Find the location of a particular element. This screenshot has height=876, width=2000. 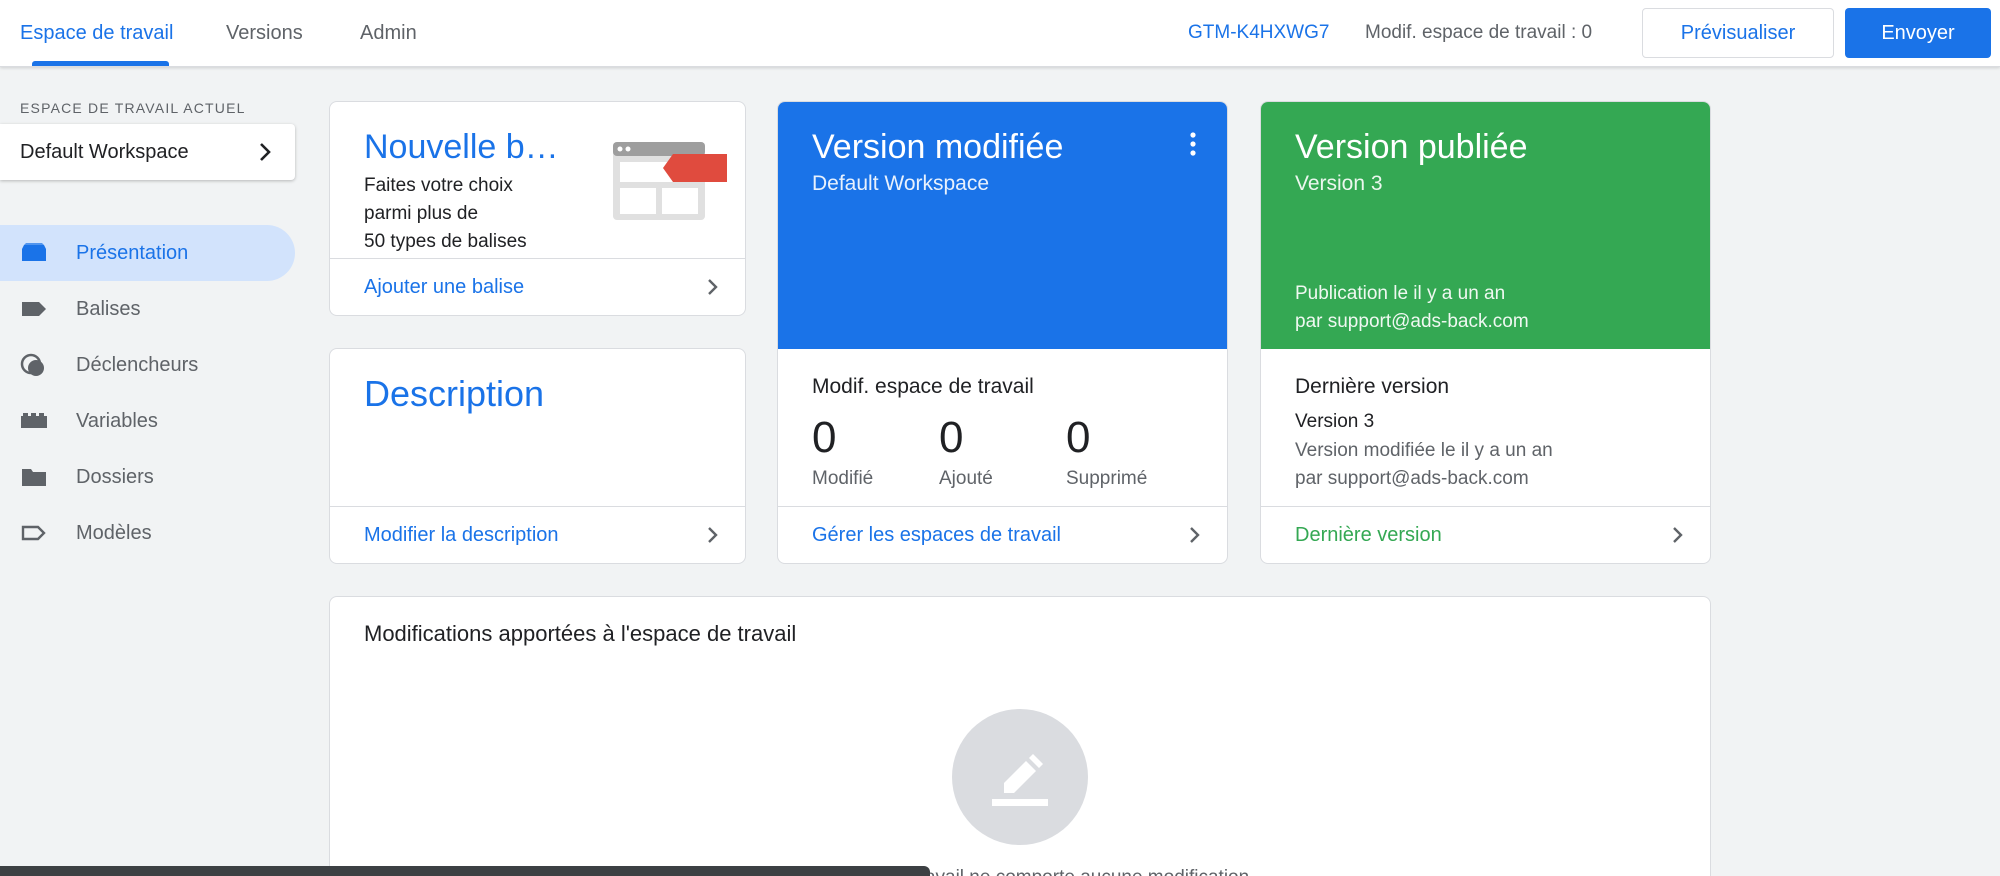

manage-workspaces-footer: Gérer les espaces de travail is located at coordinates (1002, 534).